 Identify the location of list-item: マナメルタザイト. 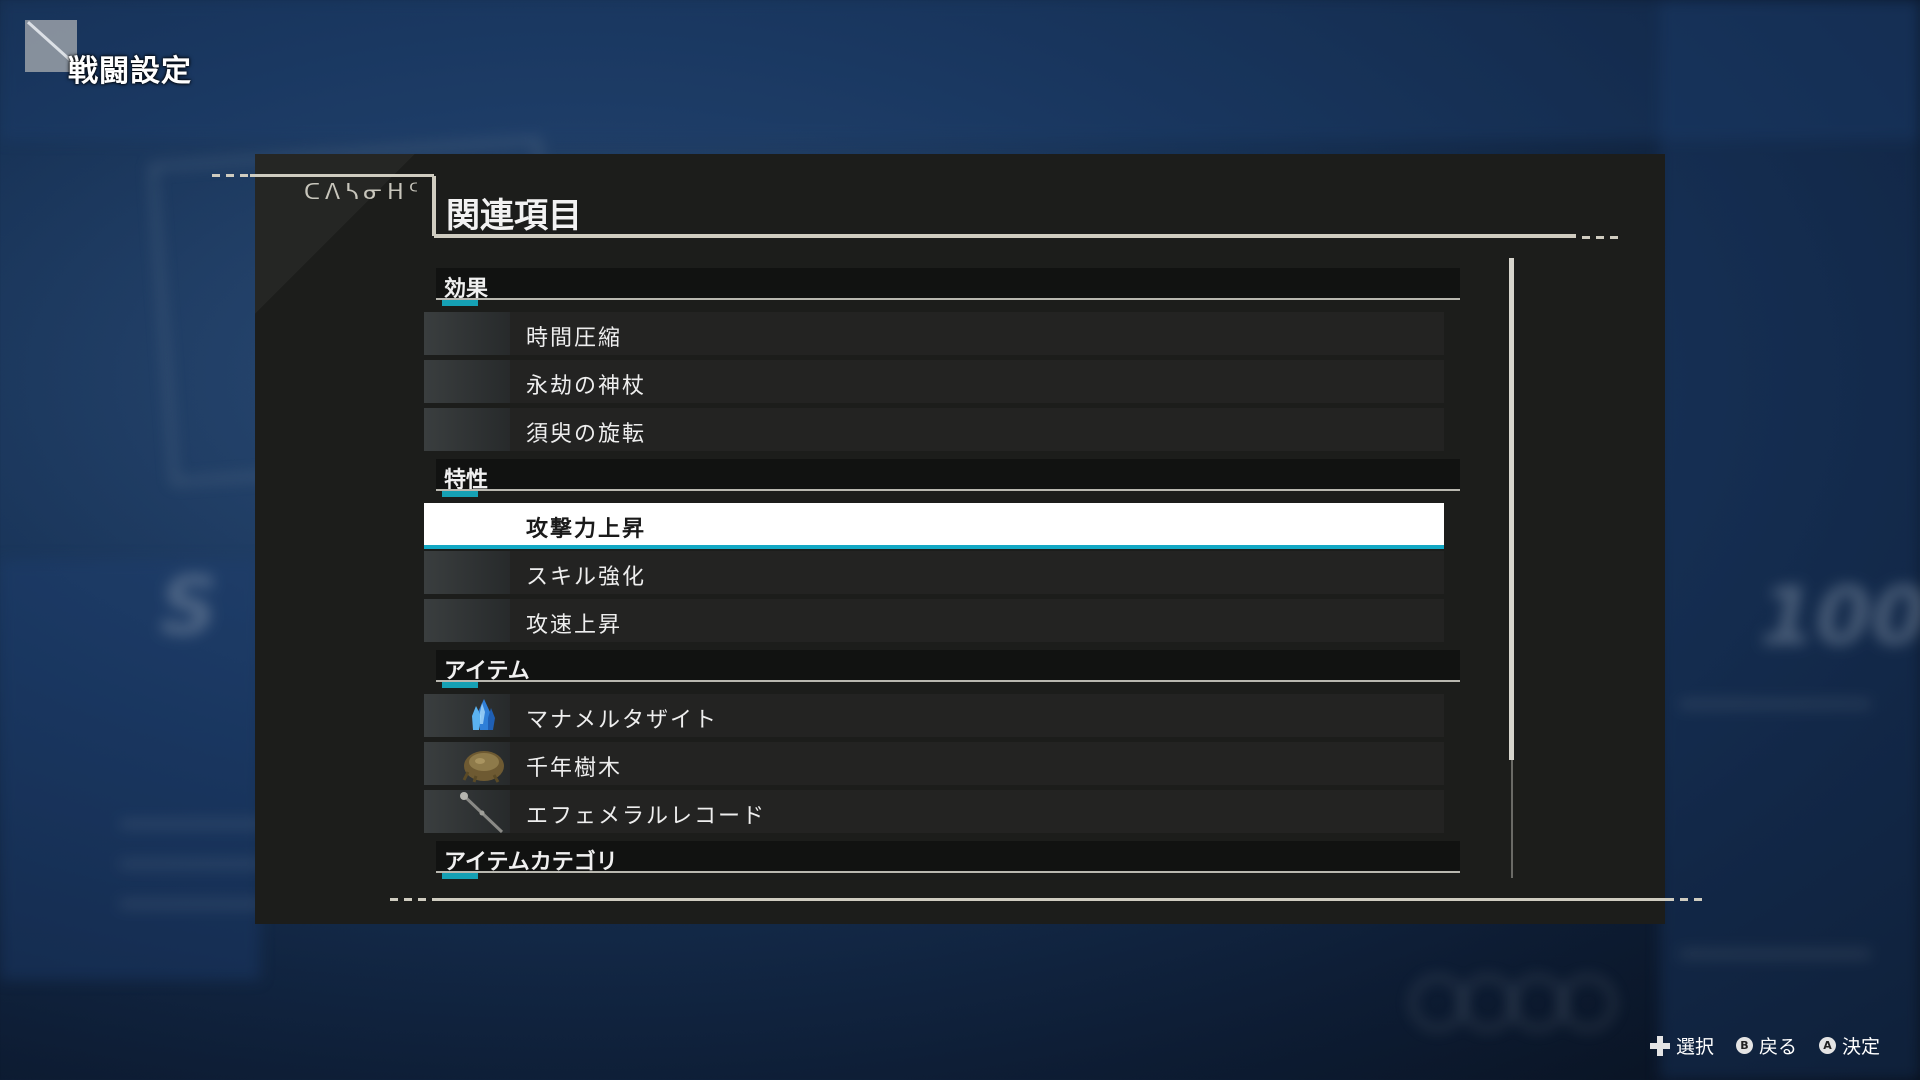
(934, 715).